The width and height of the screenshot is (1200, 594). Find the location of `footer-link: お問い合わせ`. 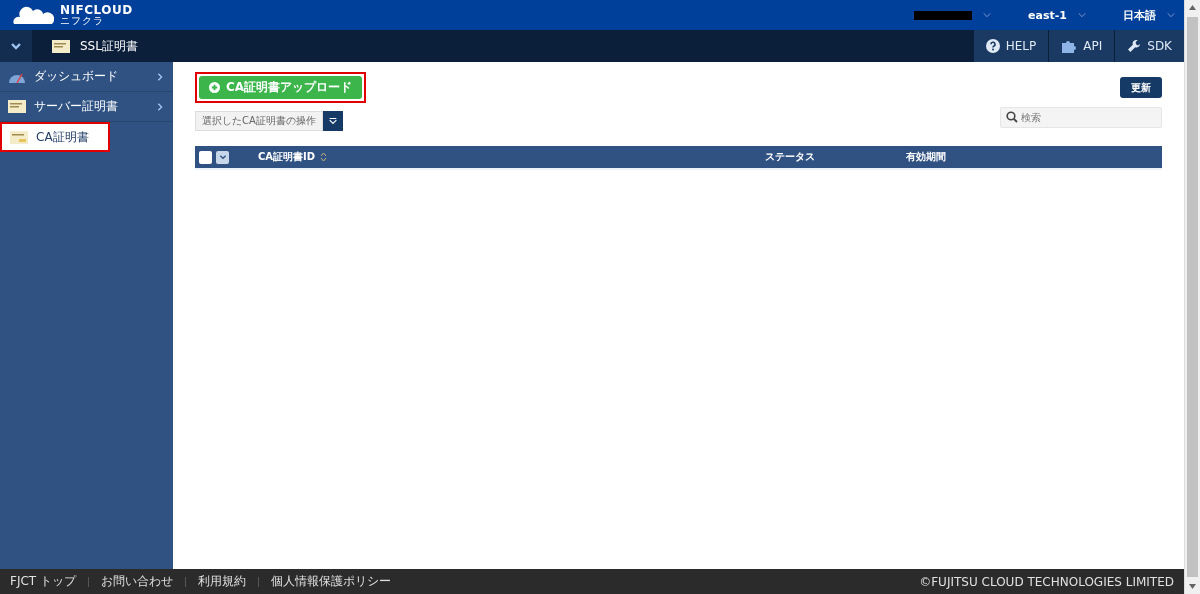

footer-link: お問い合わせ is located at coordinates (136, 581).